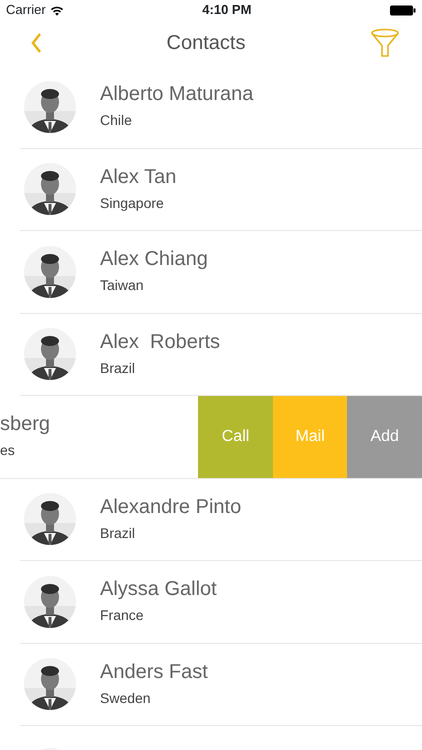 The width and height of the screenshot is (422, 750). What do you see at coordinates (116, 120) in the screenshot?
I see `contact-country: Chile` at bounding box center [116, 120].